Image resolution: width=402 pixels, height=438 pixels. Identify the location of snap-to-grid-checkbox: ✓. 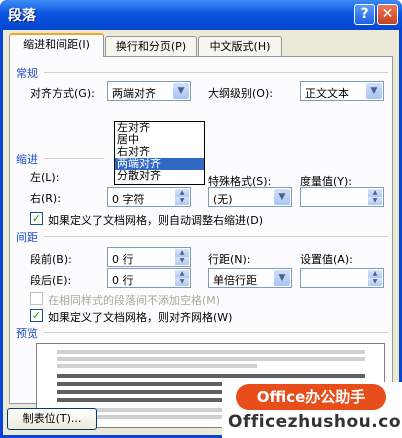
(36, 315).